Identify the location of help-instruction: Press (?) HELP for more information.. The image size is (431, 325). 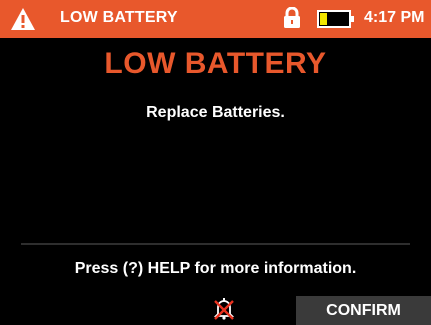
(215, 268).